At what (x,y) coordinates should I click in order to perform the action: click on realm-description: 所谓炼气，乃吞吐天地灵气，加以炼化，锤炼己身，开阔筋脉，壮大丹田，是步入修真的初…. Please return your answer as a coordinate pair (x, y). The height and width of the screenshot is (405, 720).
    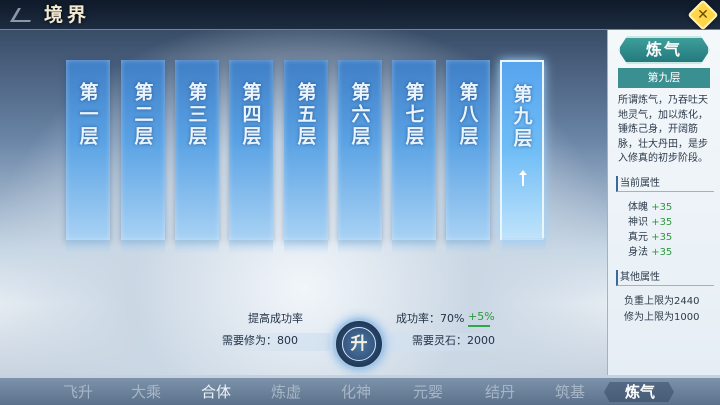
    Looking at the image, I should click on (663, 129).